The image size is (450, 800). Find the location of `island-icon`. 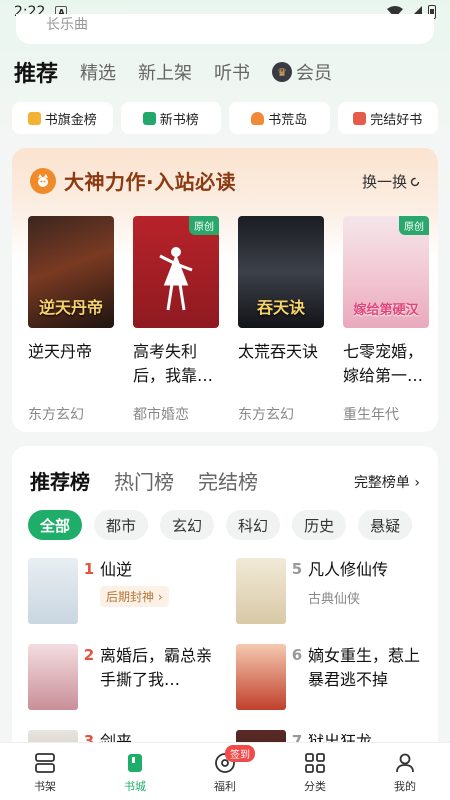

island-icon is located at coordinates (258, 118).